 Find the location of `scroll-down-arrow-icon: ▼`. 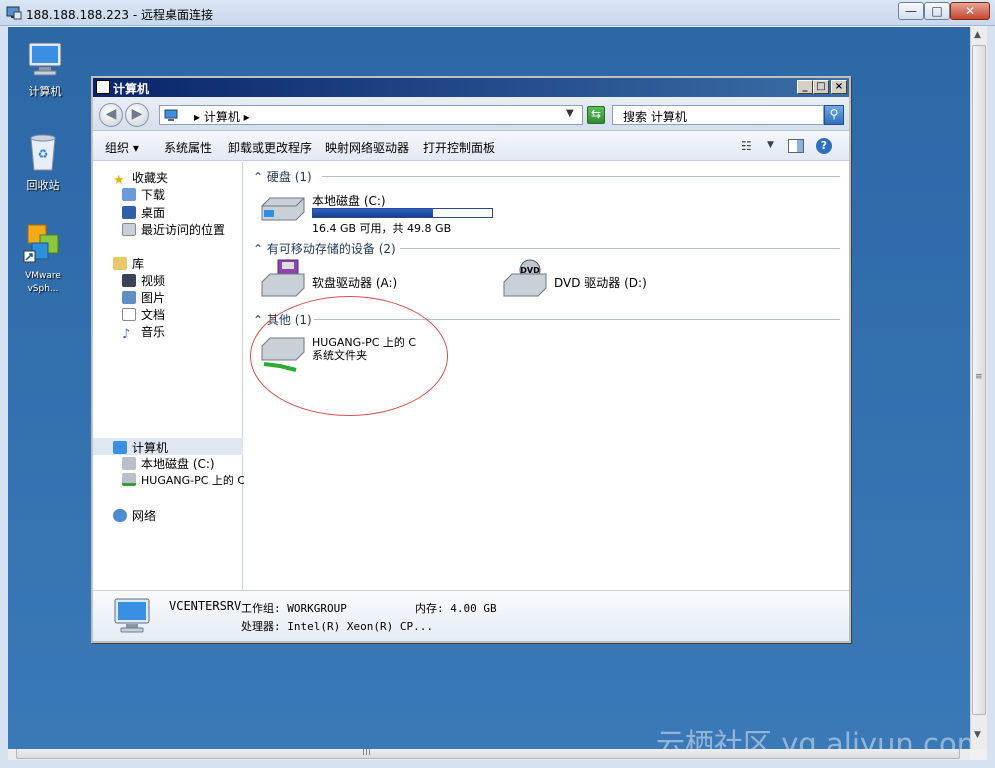

scroll-down-arrow-icon: ▼ is located at coordinates (977, 735).